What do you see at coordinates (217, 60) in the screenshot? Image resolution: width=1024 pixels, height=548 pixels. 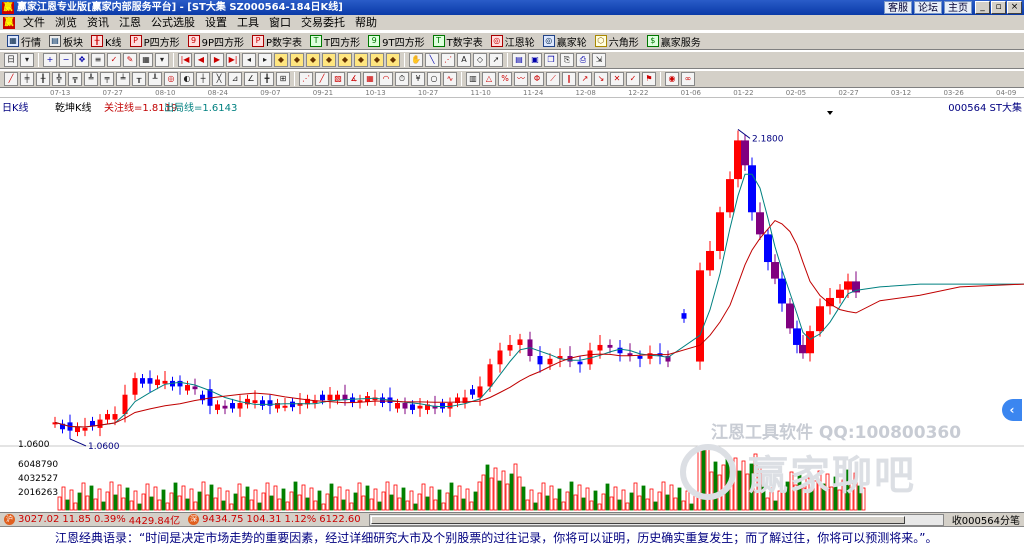 I see `next-icon: ▶` at bounding box center [217, 60].